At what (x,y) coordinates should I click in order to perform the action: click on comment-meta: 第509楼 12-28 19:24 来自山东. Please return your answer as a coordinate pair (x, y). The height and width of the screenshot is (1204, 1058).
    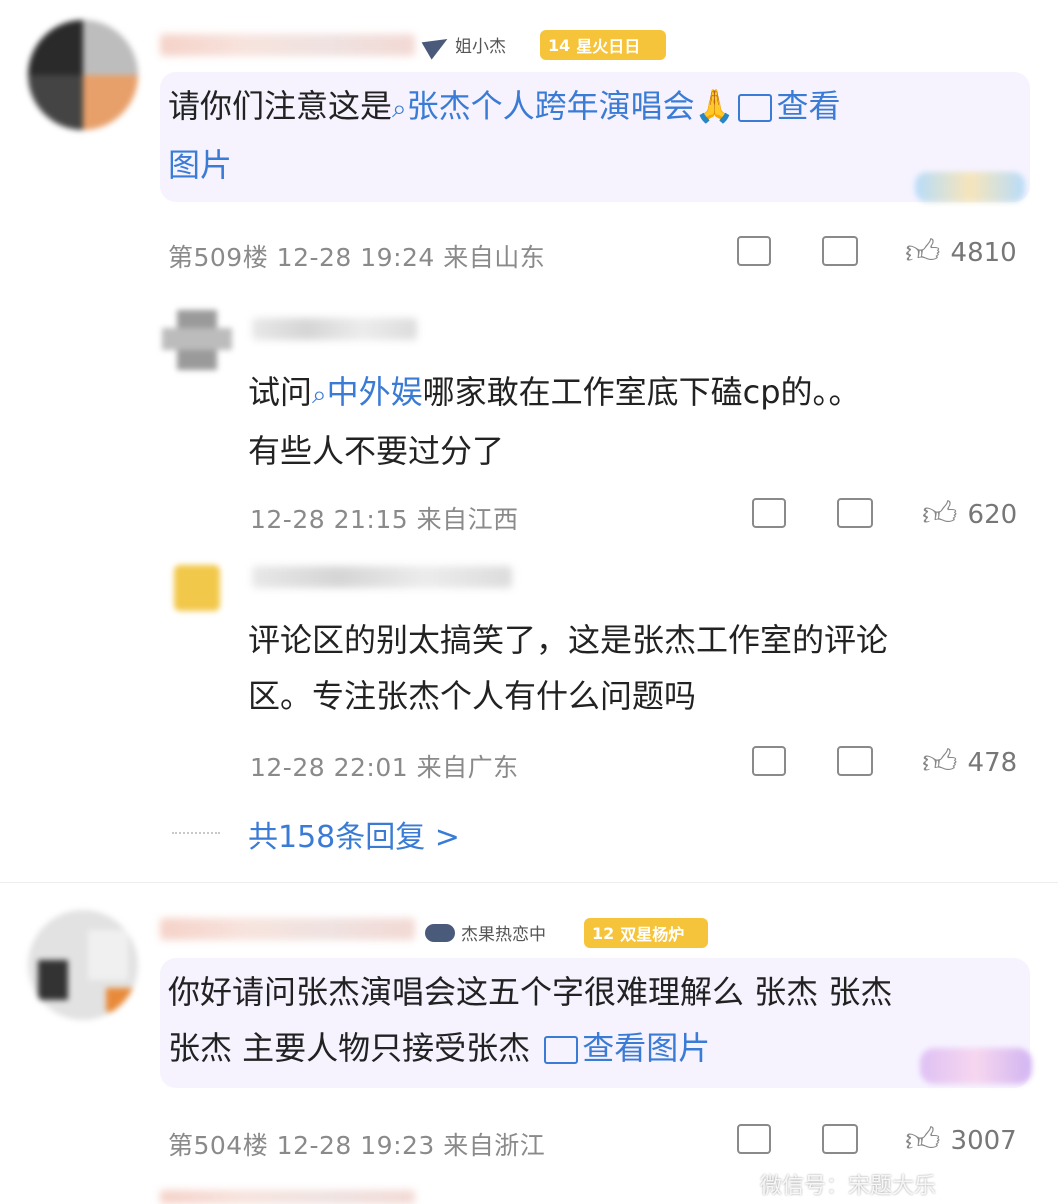
    Looking at the image, I should click on (357, 257).